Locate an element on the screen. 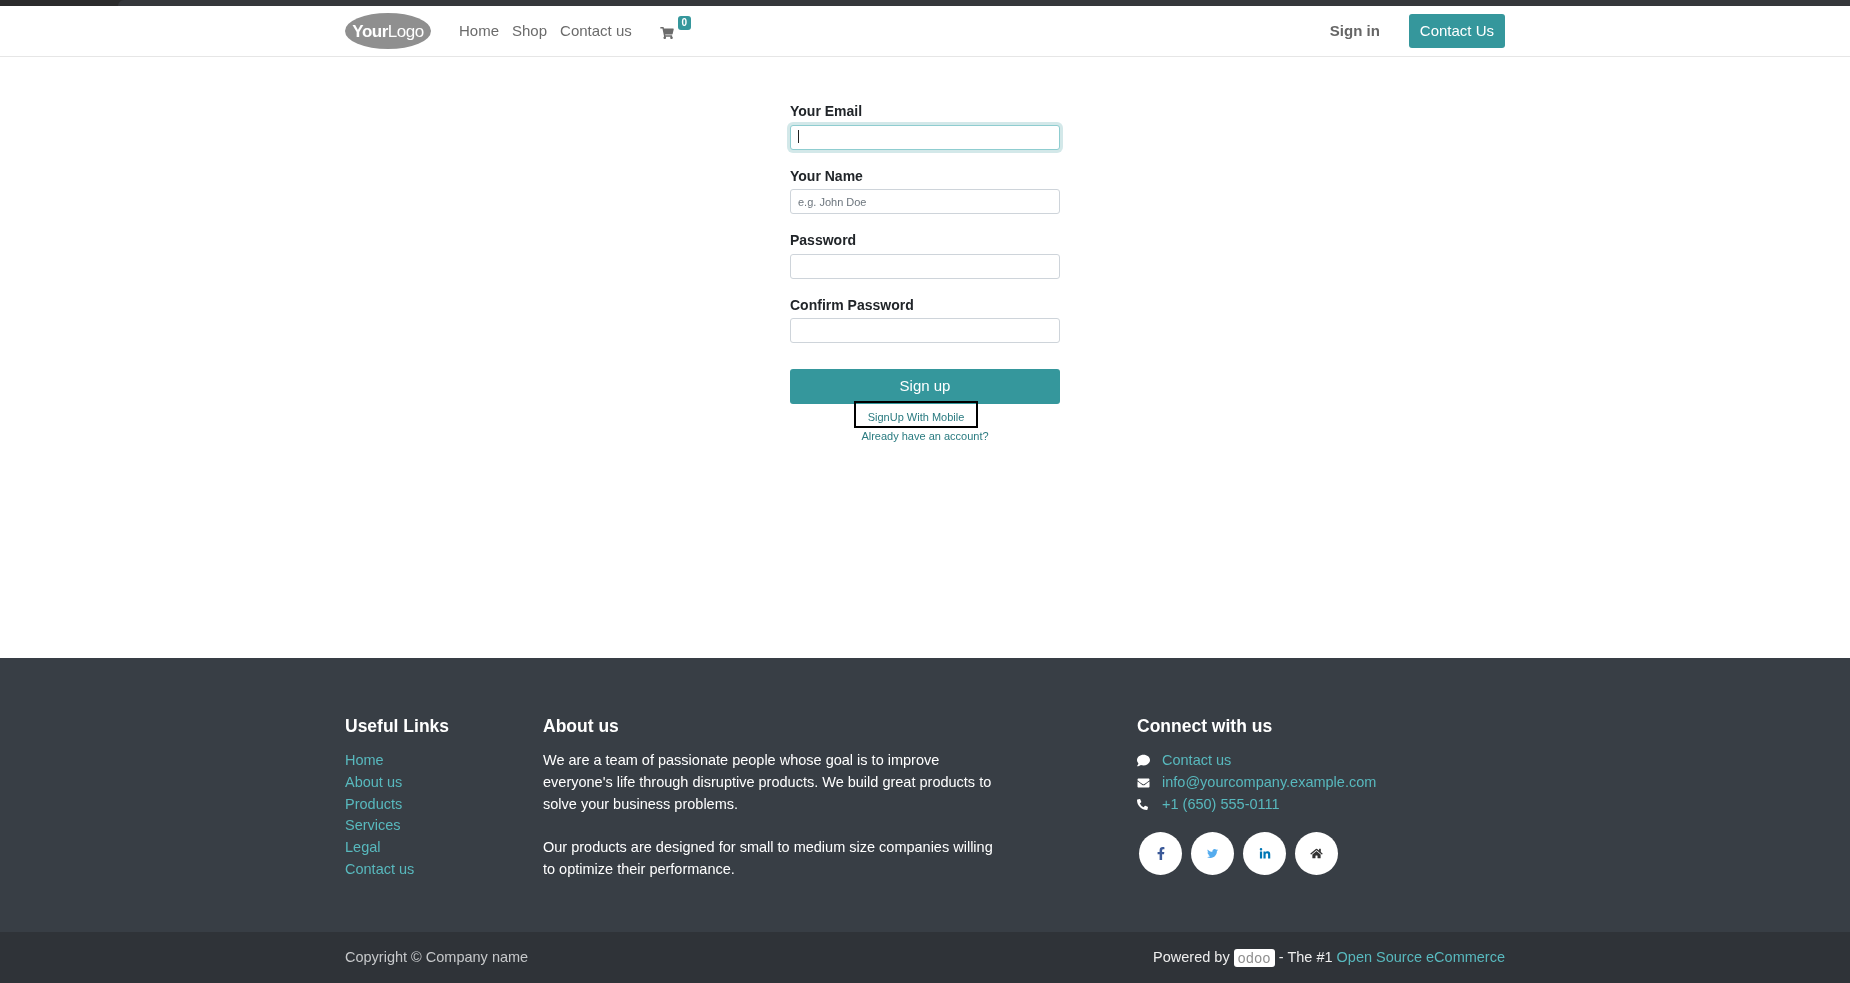 The image size is (1850, 983). logo: YourLogo is located at coordinates (388, 31).